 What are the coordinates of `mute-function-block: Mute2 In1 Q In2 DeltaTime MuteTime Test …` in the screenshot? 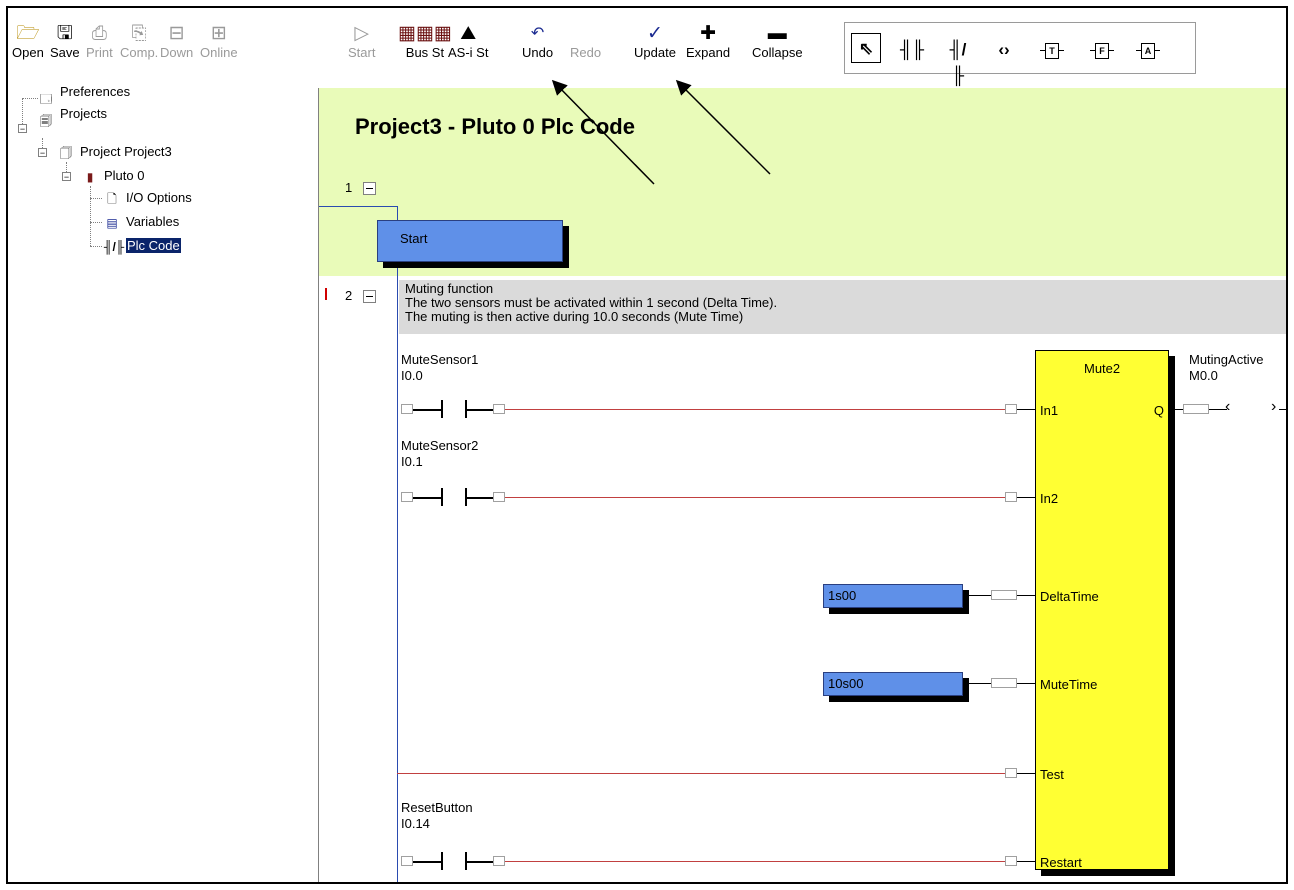 It's located at (1102, 610).